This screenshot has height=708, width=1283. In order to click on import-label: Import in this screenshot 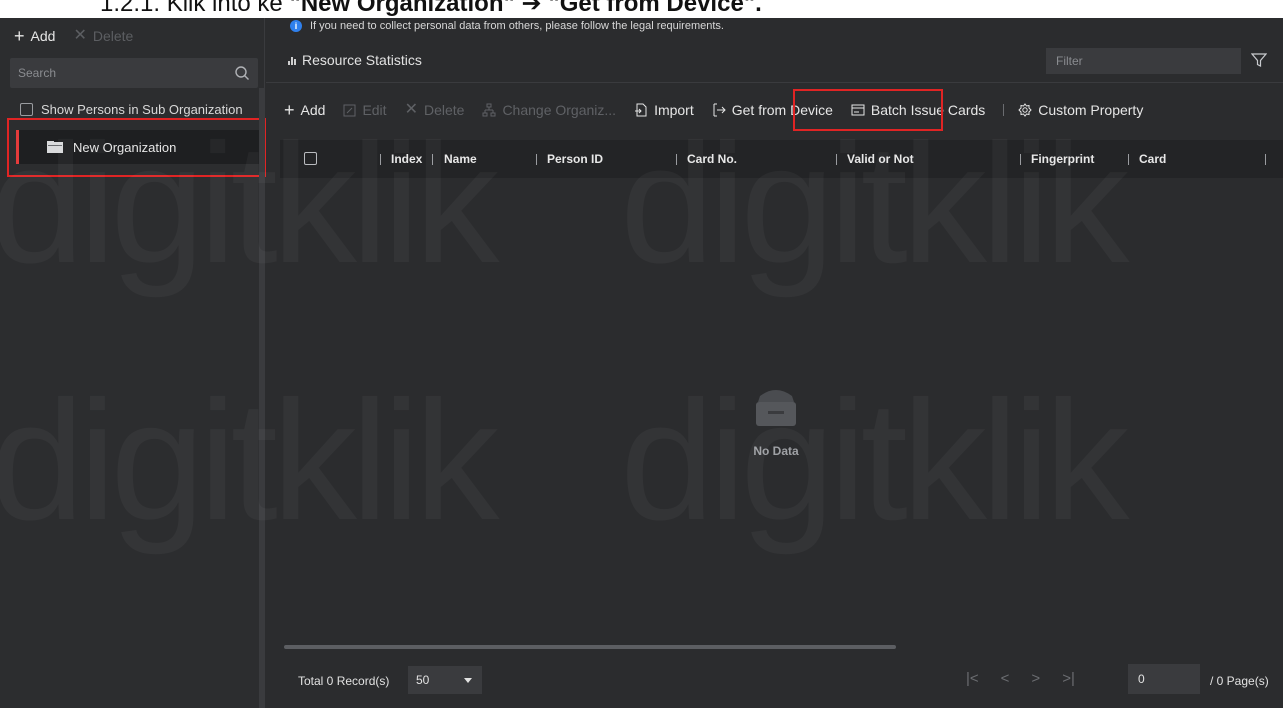, I will do `click(674, 110)`.